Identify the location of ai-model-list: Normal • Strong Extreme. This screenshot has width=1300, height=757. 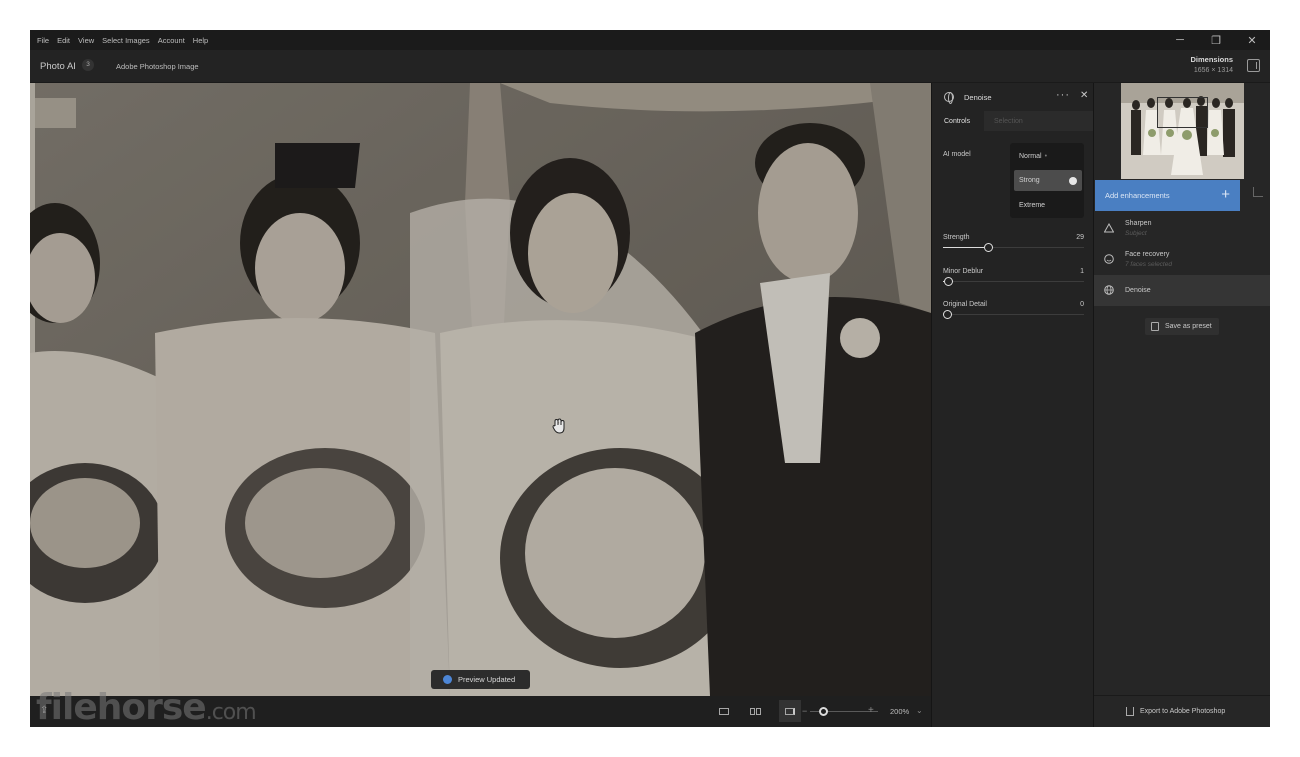
(1047, 180).